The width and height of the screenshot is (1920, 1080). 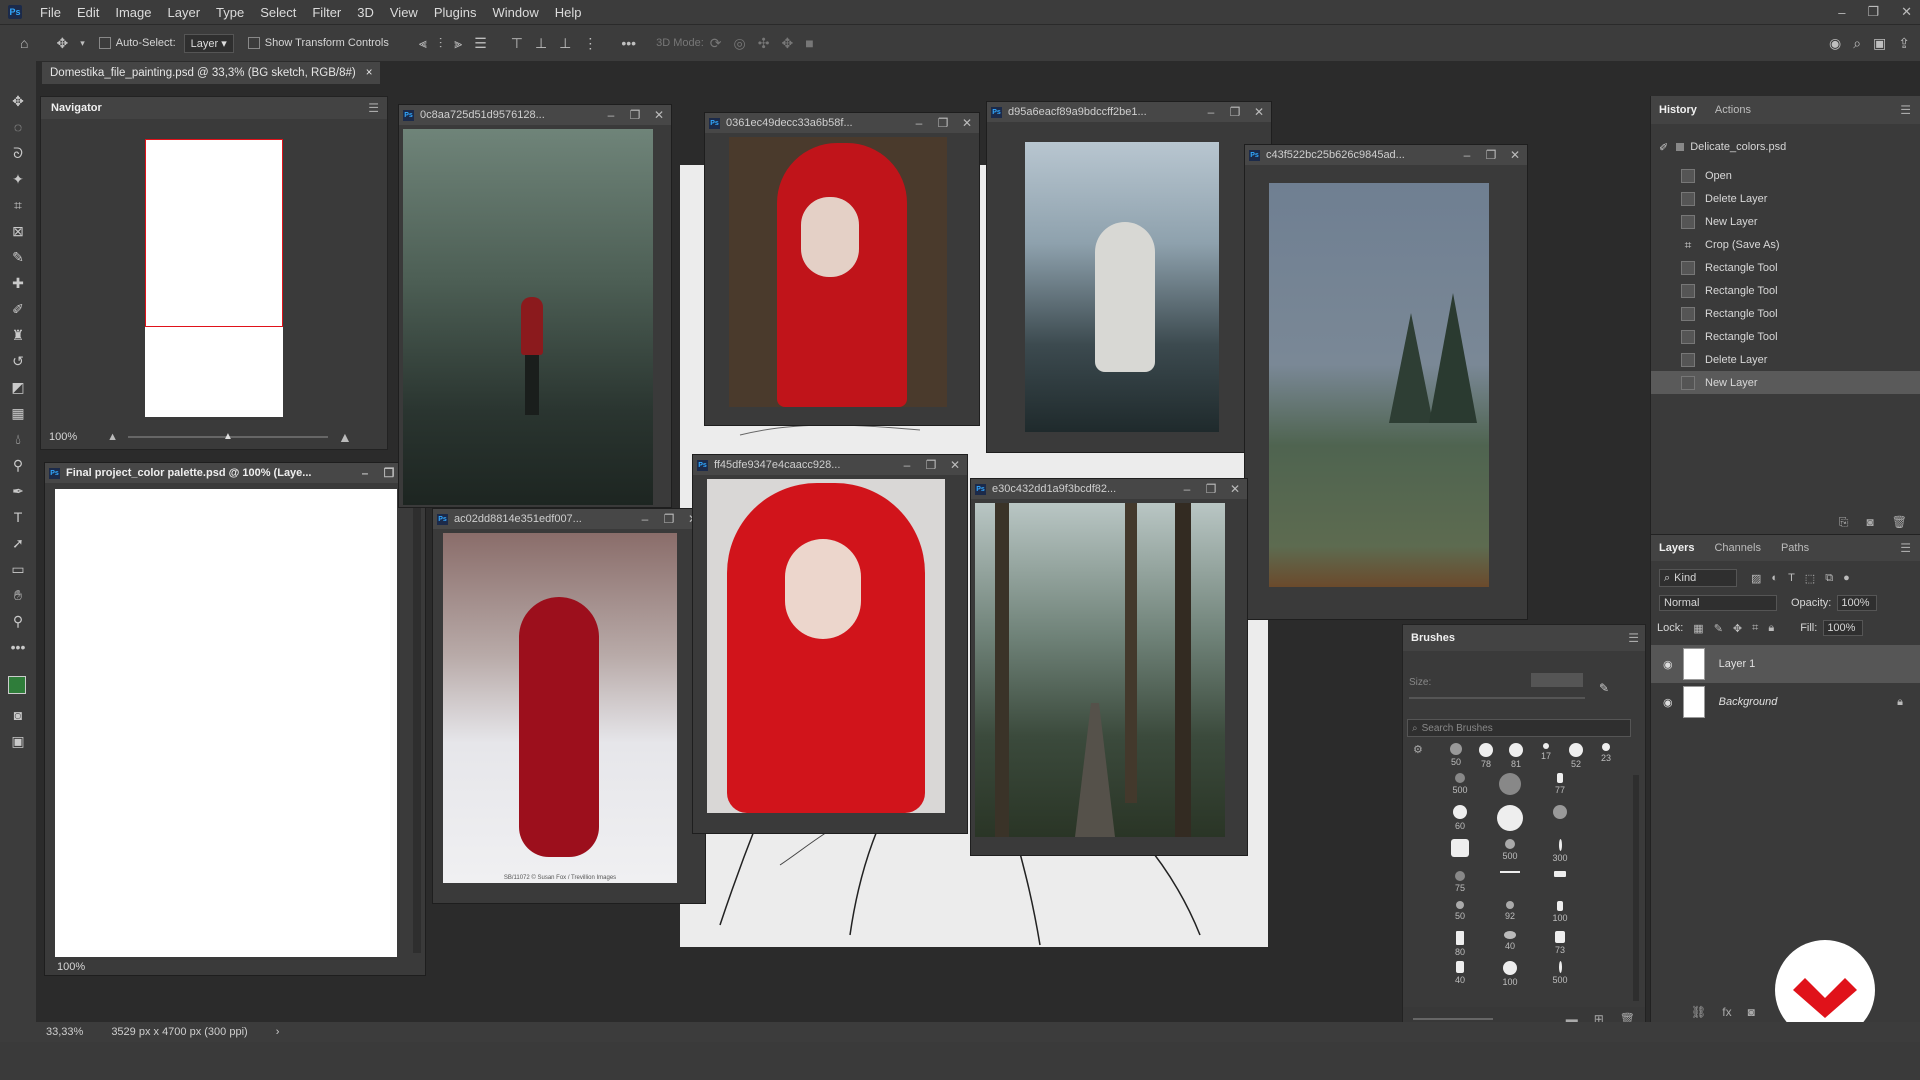 I want to click on layer-row-layer-1: ◉ Layer 1, so click(x=1785, y=664).